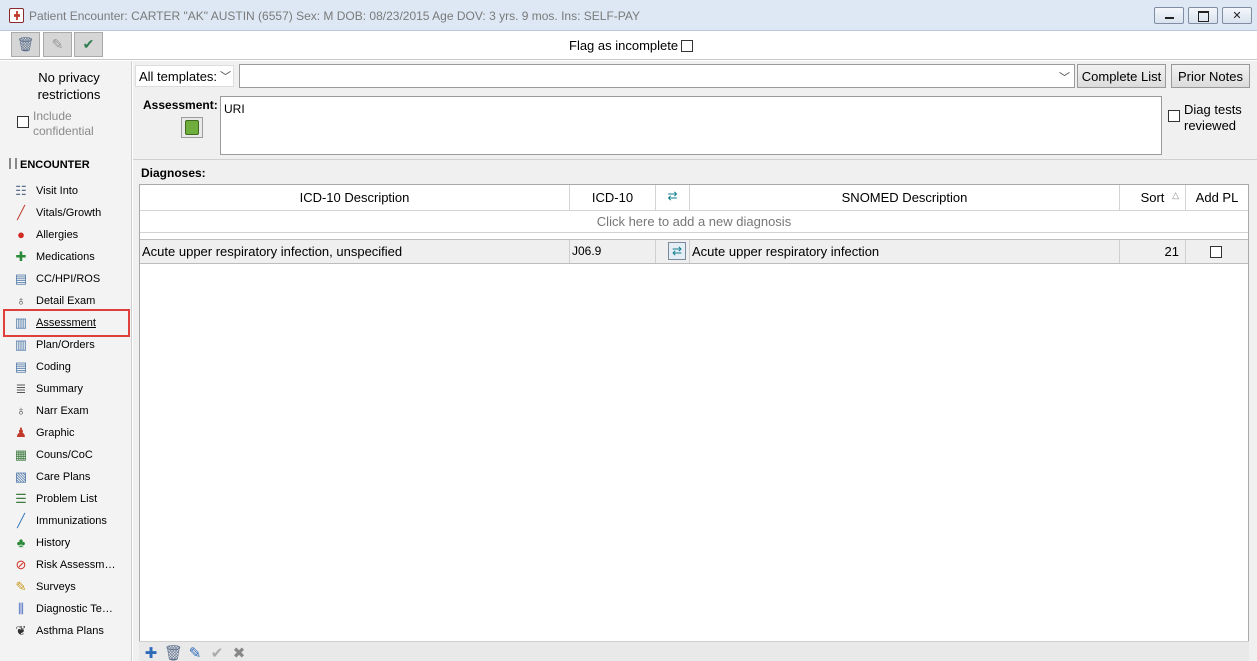 This screenshot has height=661, width=1257. I want to click on encounter-section-header: ENCOUNTER, so click(49, 164).